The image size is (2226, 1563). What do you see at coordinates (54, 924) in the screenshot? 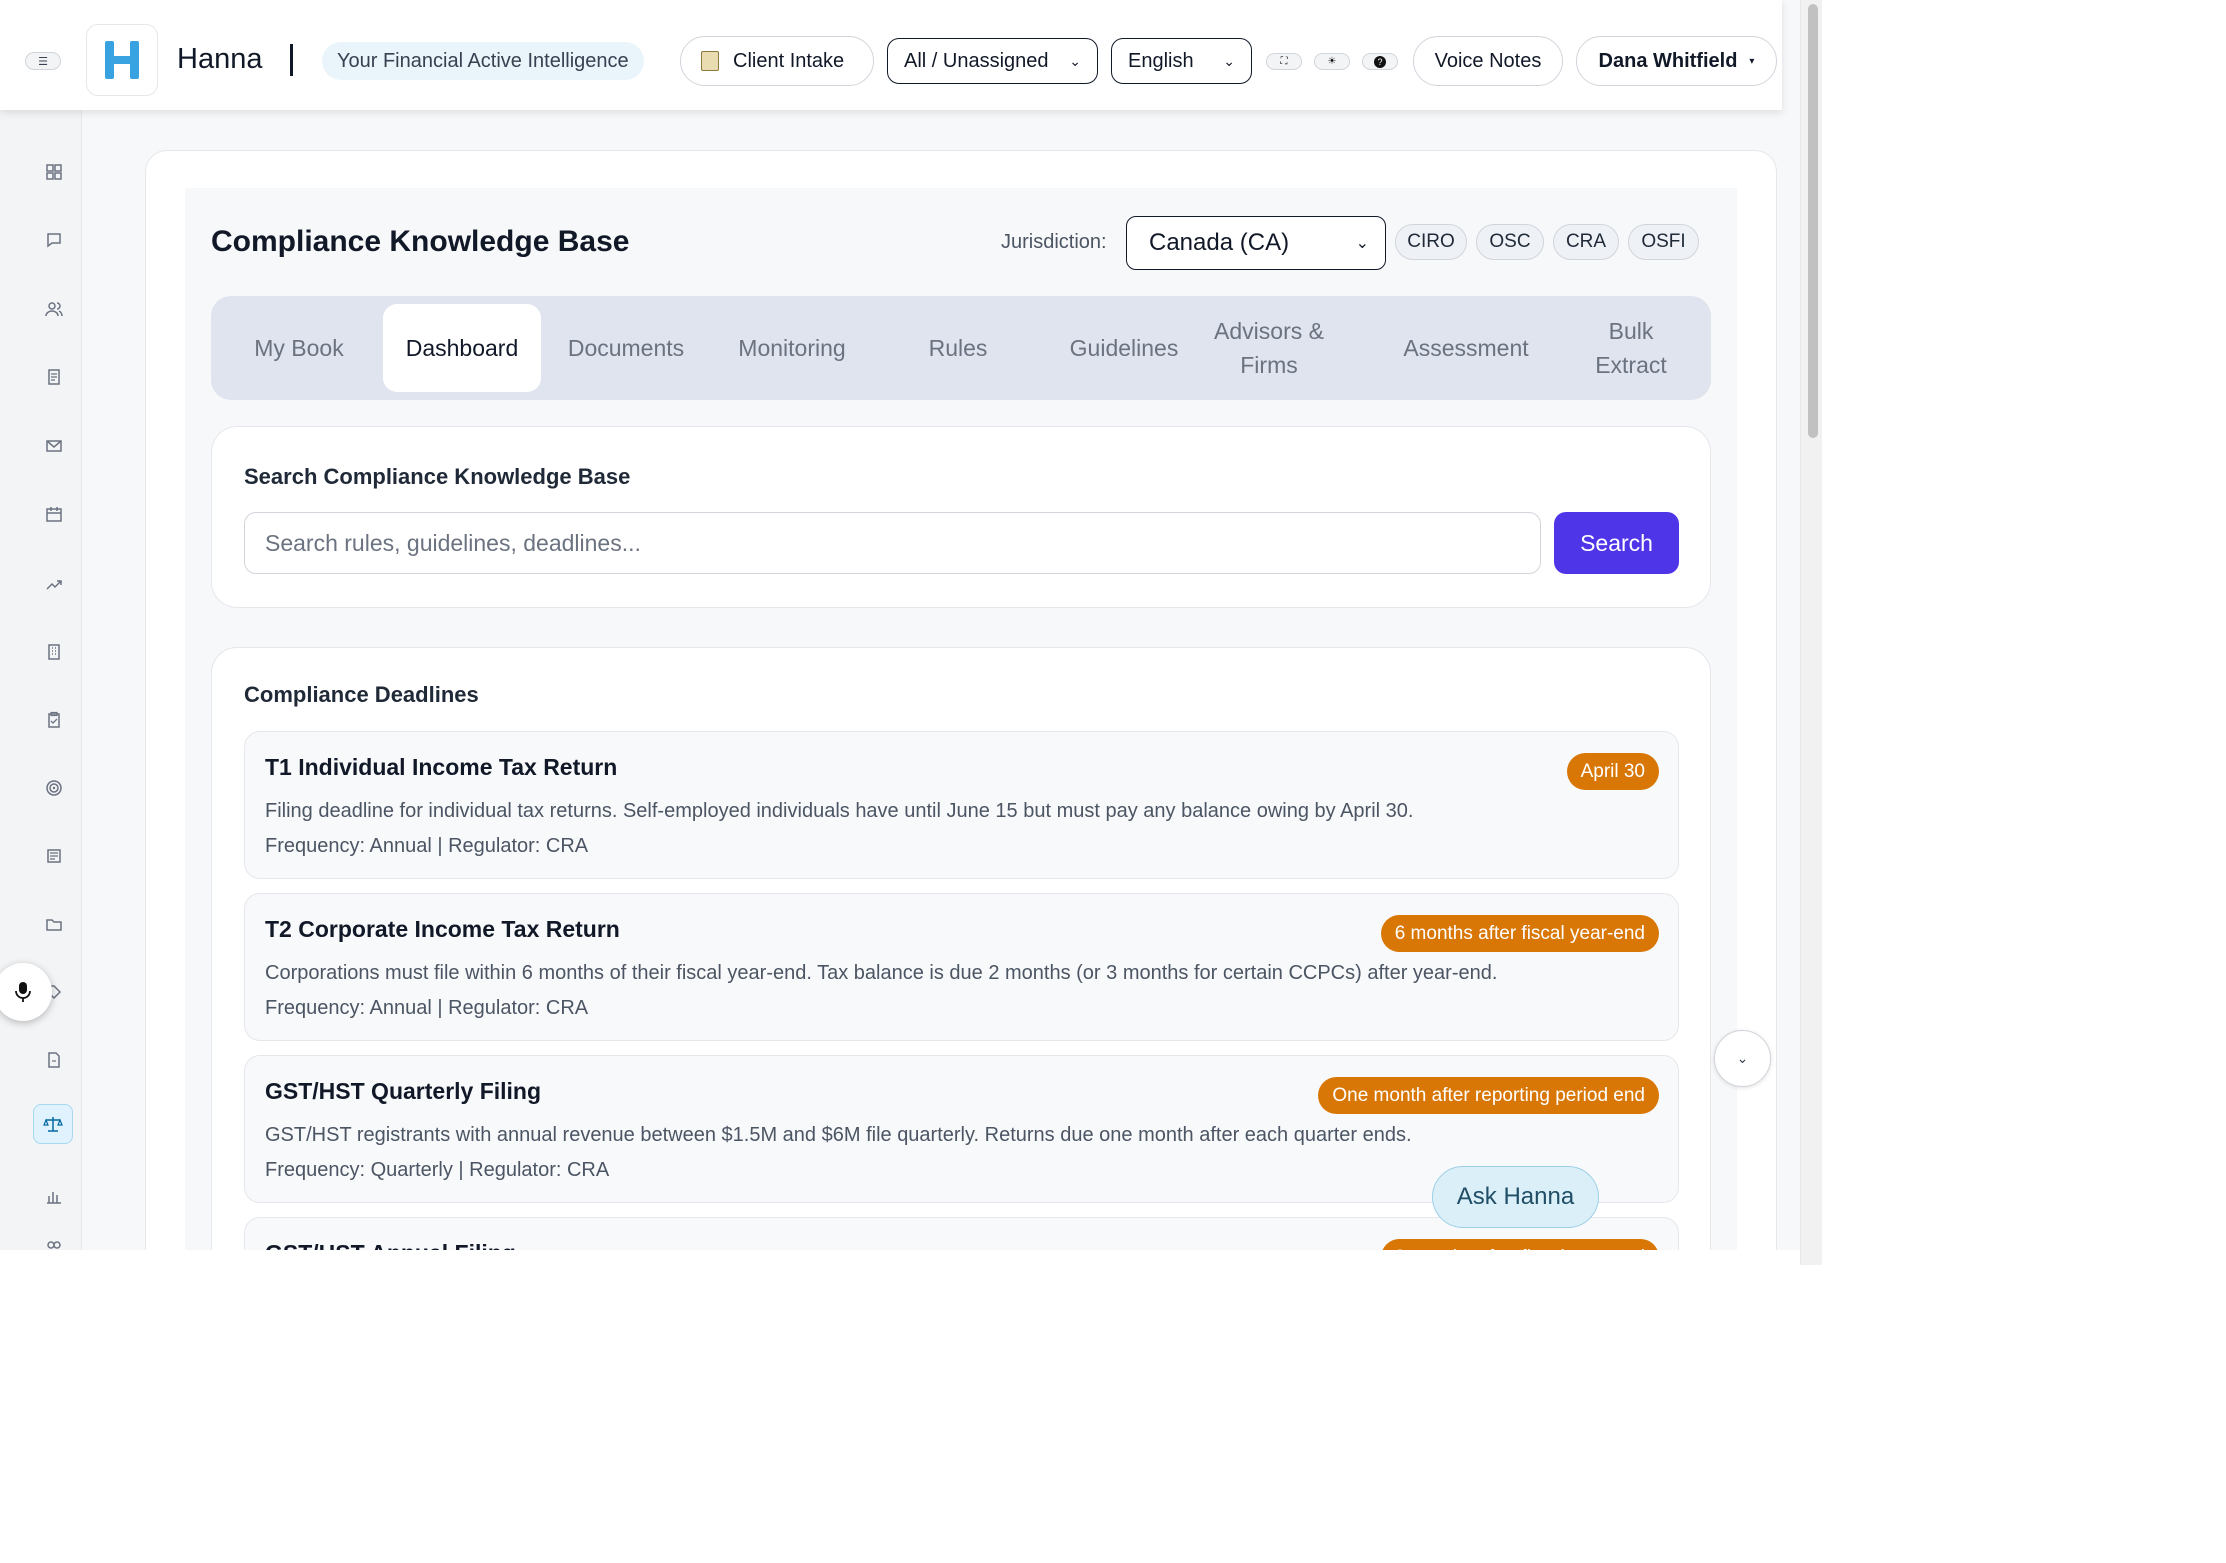
I see `folder-icon` at bounding box center [54, 924].